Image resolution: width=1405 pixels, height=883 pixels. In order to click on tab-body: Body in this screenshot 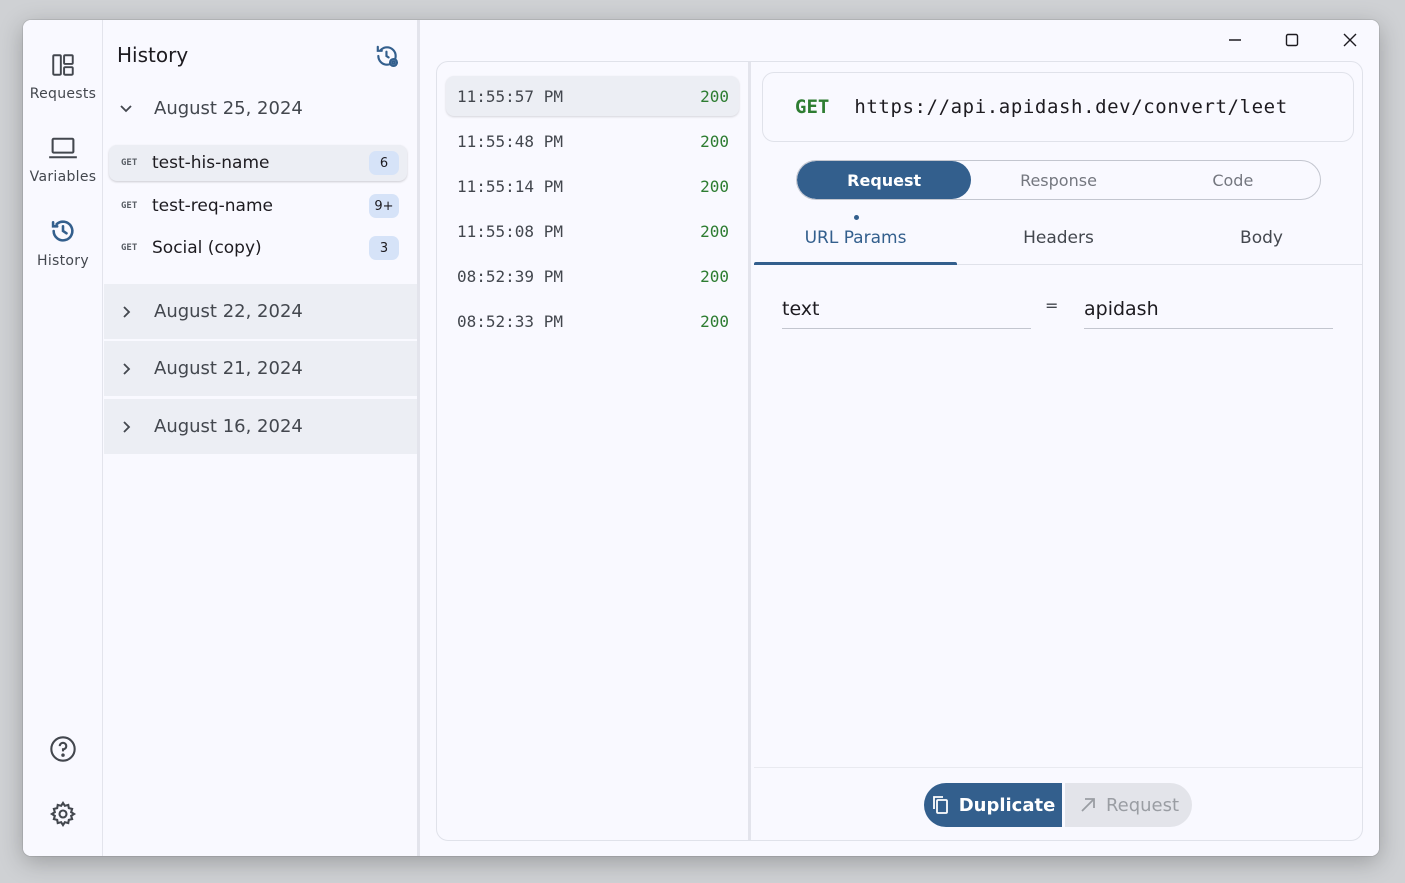, I will do `click(1261, 238)`.